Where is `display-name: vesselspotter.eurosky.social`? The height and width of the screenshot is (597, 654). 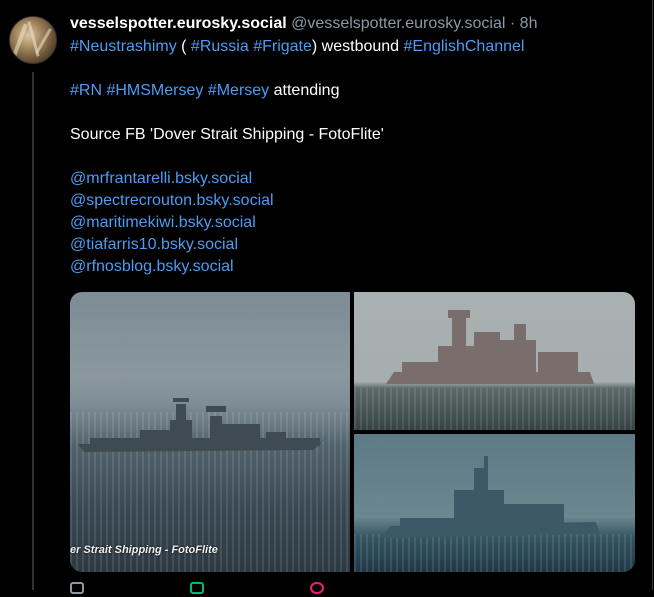
display-name: vesselspotter.eurosky.social is located at coordinates (178, 23).